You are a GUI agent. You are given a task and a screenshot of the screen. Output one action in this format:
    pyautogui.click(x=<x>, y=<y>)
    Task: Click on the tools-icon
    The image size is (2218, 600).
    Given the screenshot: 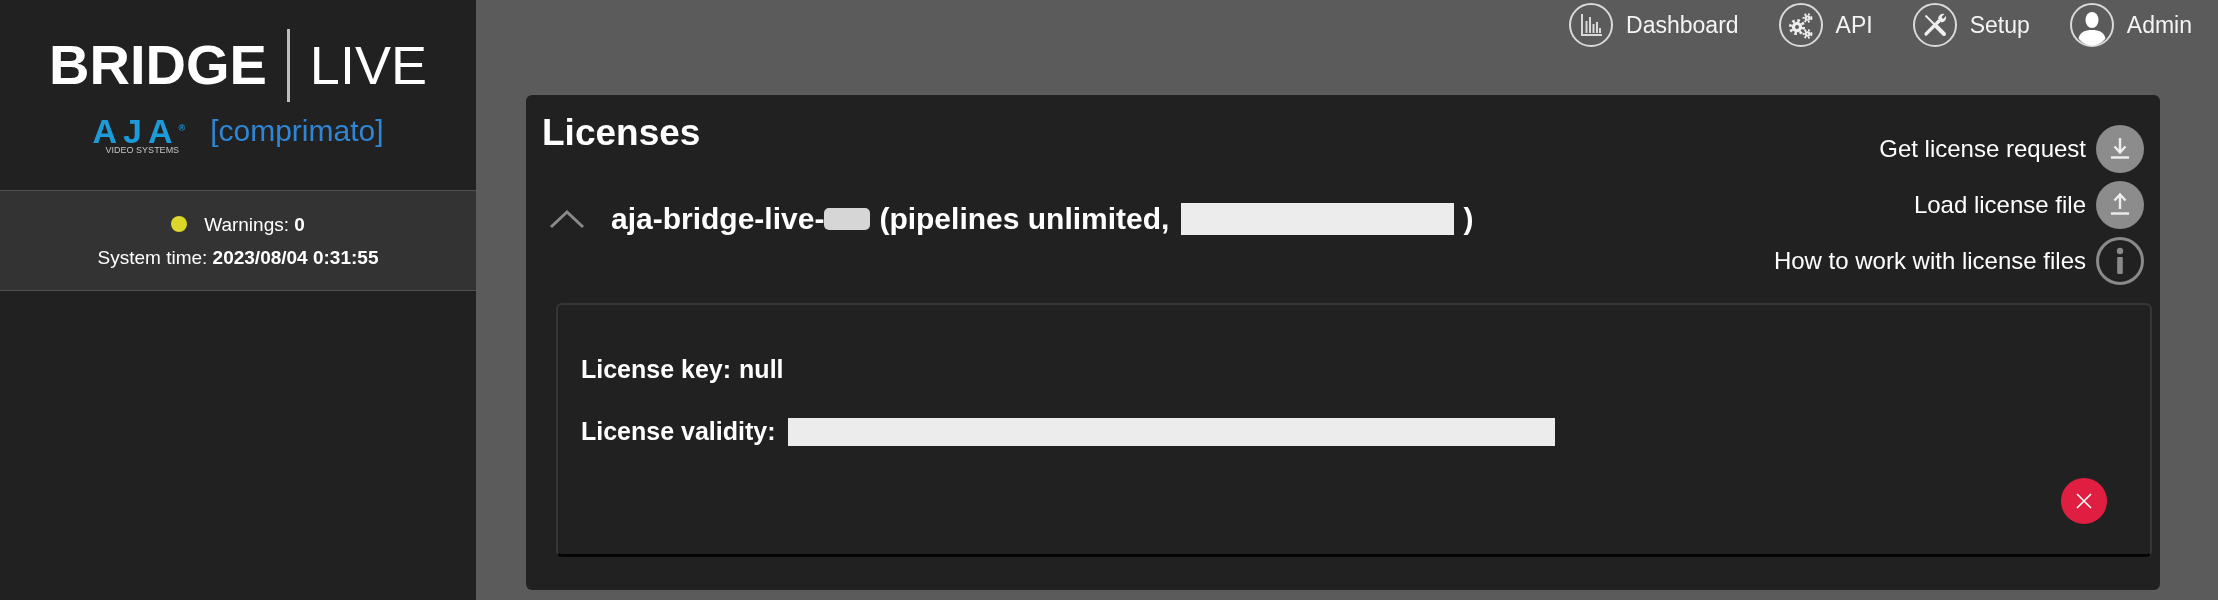 What is the action you would take?
    pyautogui.click(x=1934, y=25)
    